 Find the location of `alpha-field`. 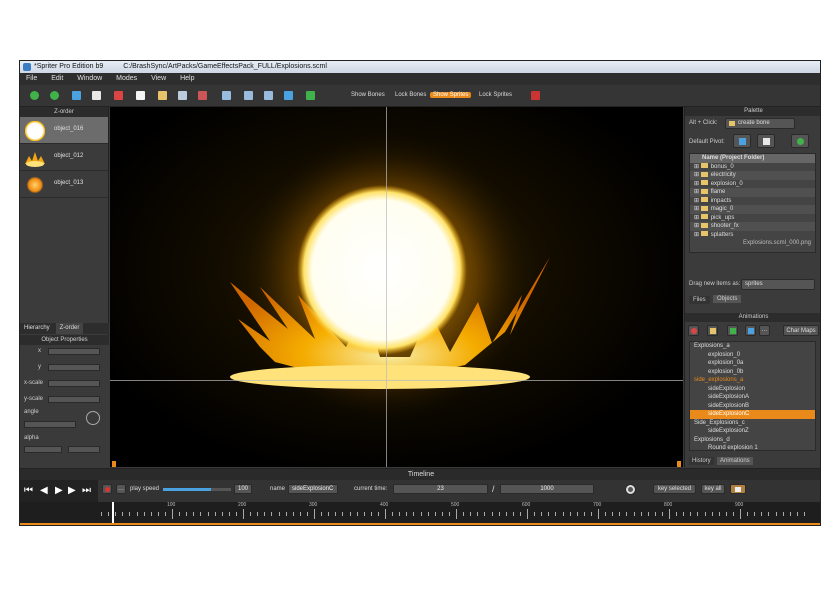

alpha-field is located at coordinates (43, 449).